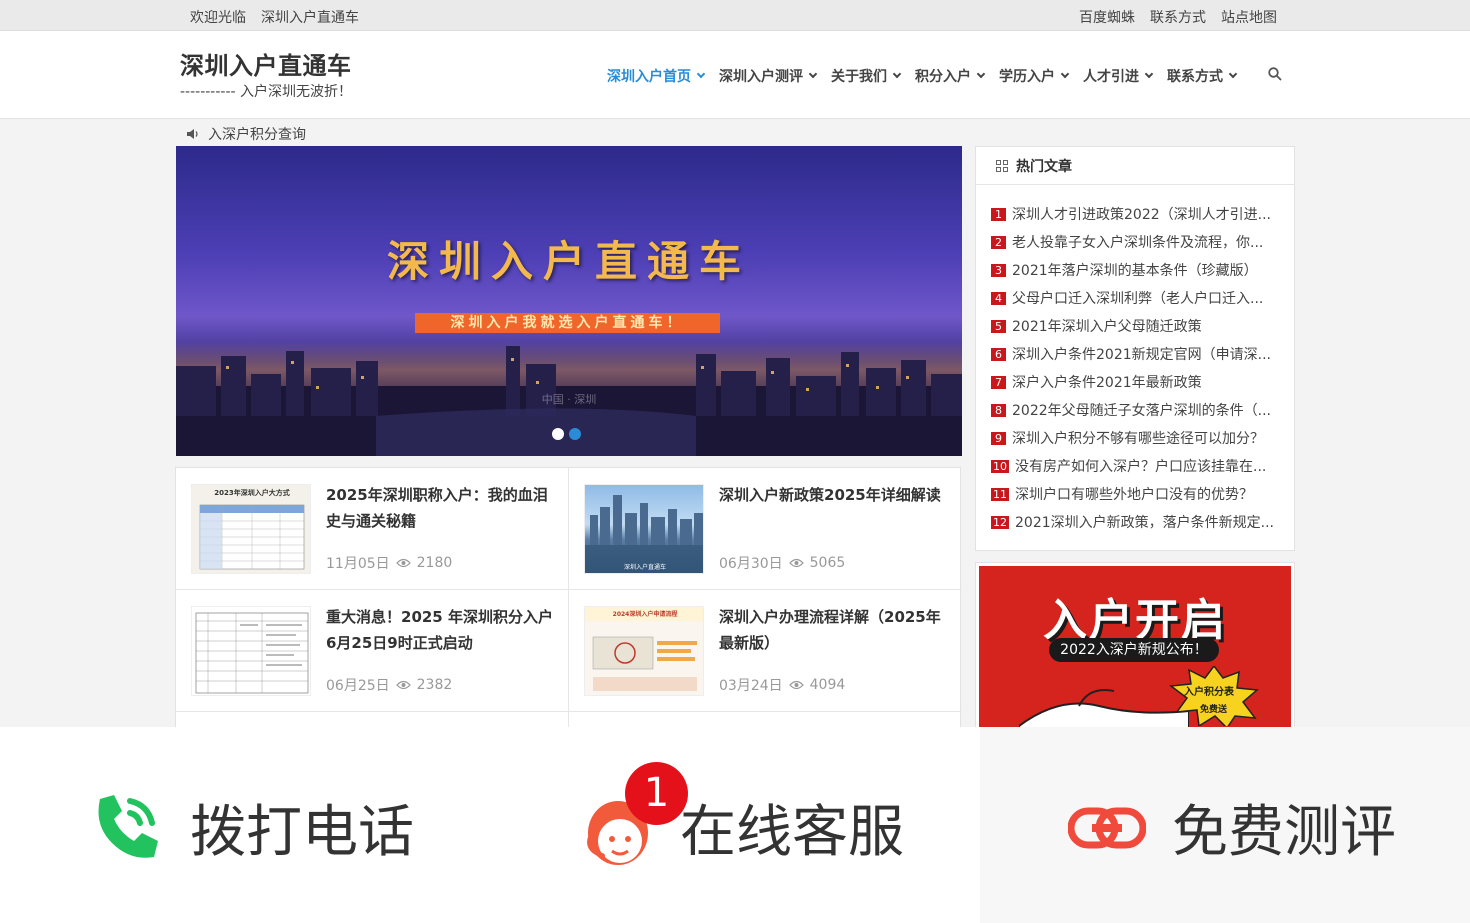  I want to click on article-meta: 03月24日 4094, so click(782, 685).